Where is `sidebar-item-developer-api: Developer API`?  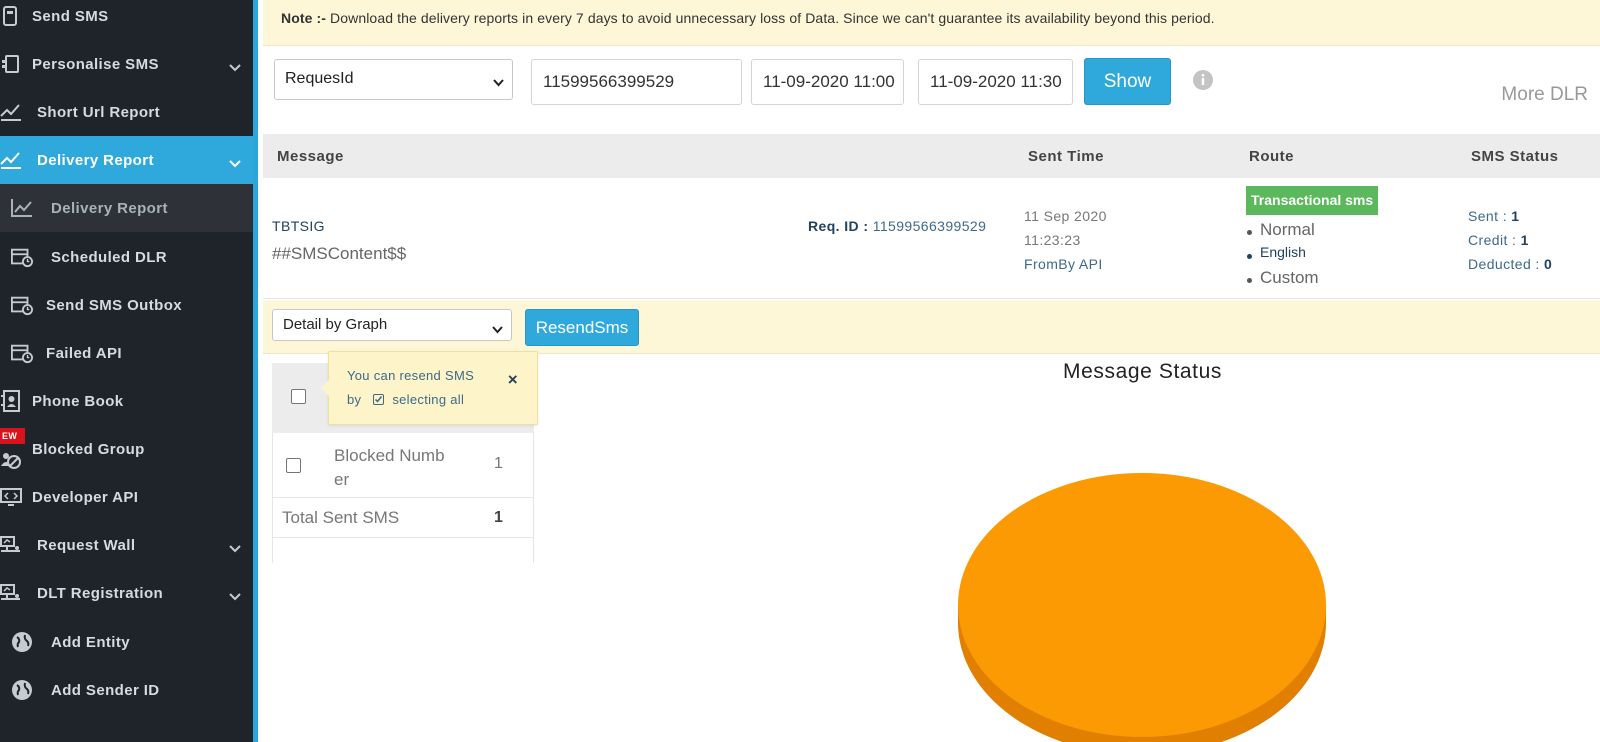 sidebar-item-developer-api: Developer API is located at coordinates (126, 497).